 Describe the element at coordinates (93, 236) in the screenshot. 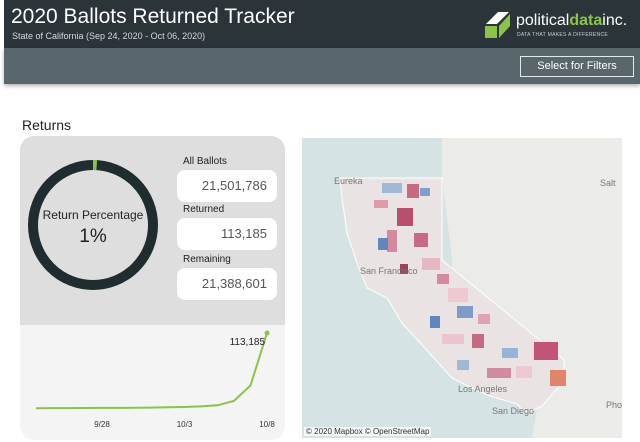

I see `return-percentage-value: 1%` at that location.